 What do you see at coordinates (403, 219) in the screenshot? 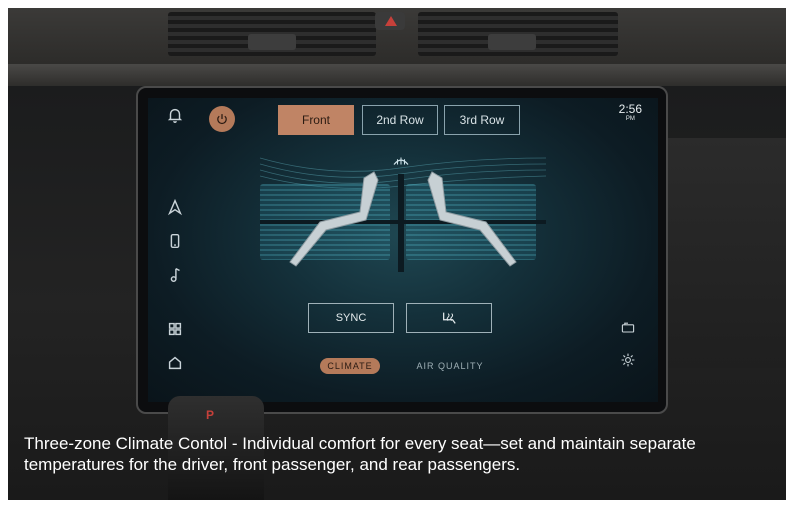
I see `seat-illustrations` at bounding box center [403, 219].